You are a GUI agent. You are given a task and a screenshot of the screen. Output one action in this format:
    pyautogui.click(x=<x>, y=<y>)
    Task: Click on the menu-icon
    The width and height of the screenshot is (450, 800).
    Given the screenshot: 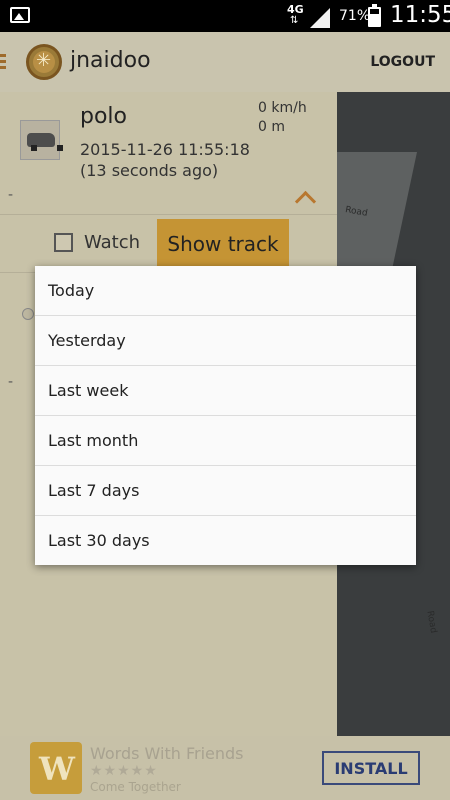 What is the action you would take?
    pyautogui.click(x=3, y=62)
    